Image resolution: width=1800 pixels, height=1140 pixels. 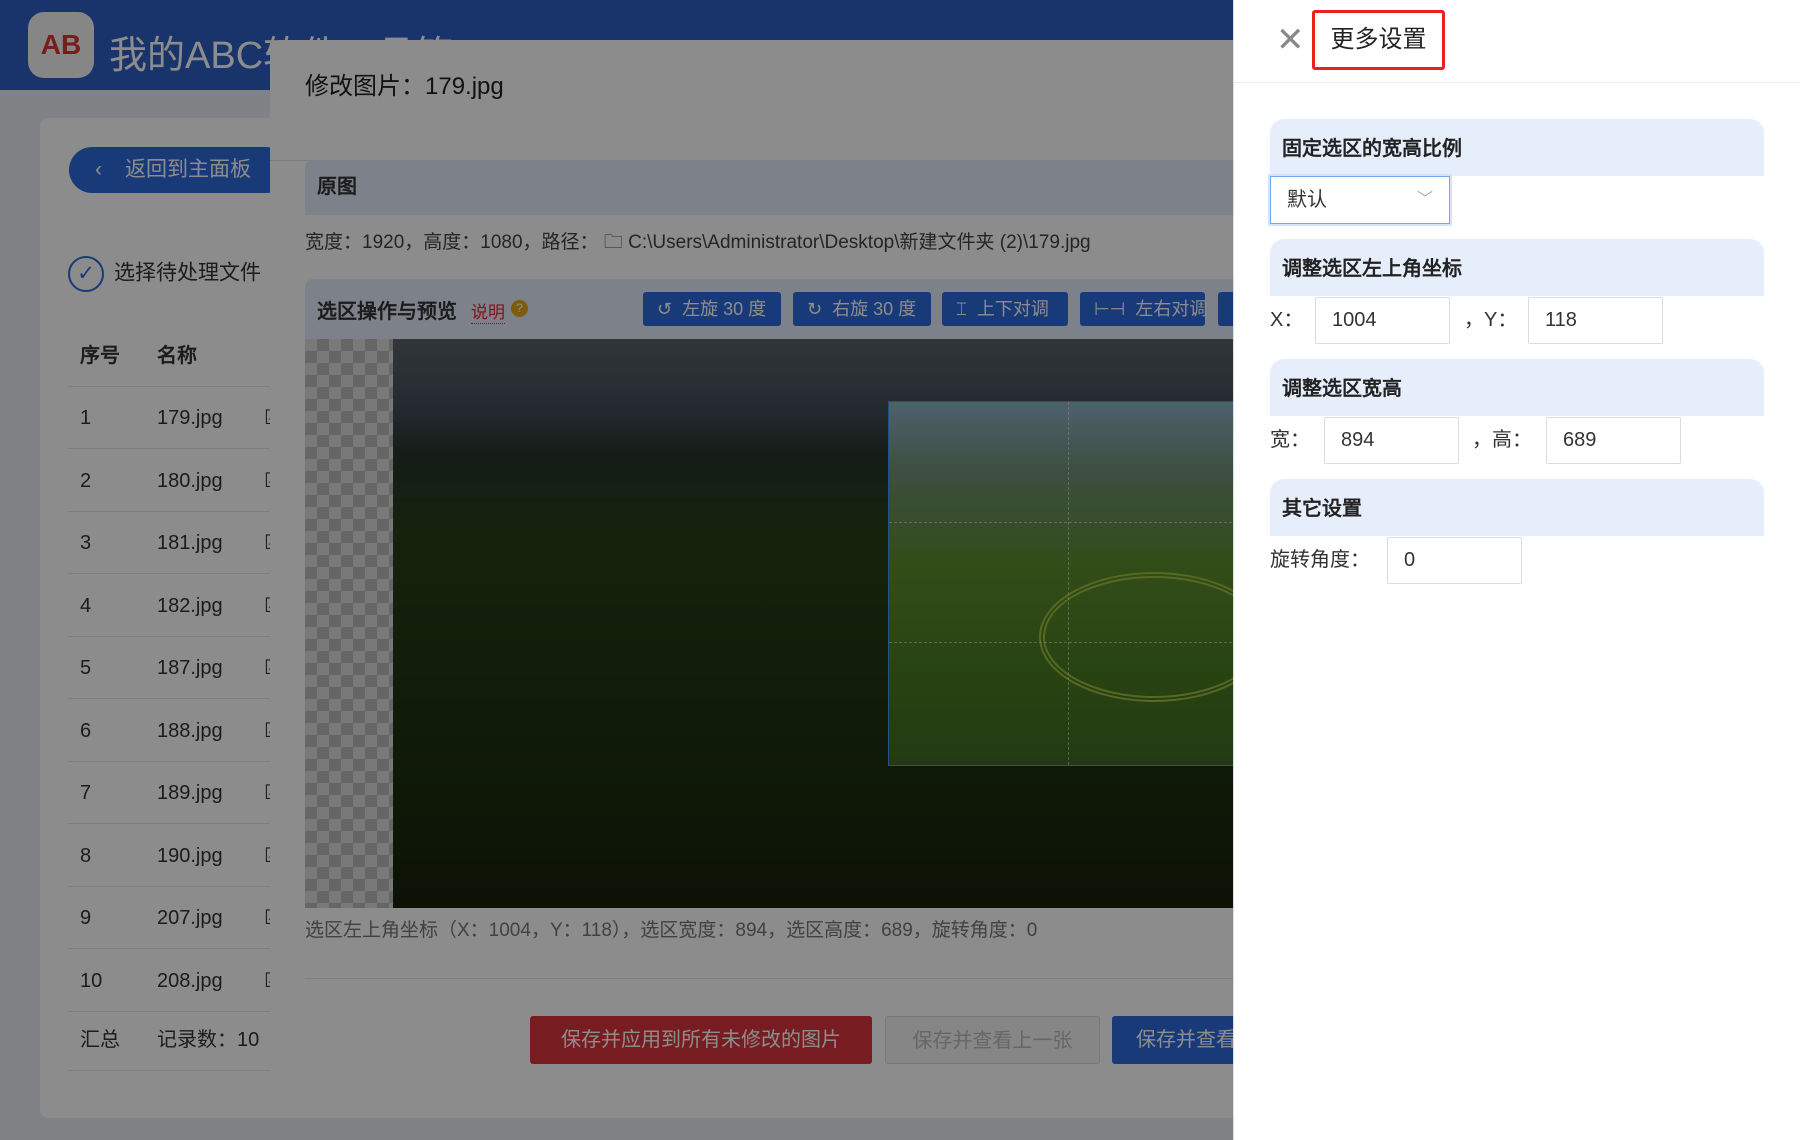 What do you see at coordinates (1501, 320) in the screenshot?
I see `y-label: Y：` at bounding box center [1501, 320].